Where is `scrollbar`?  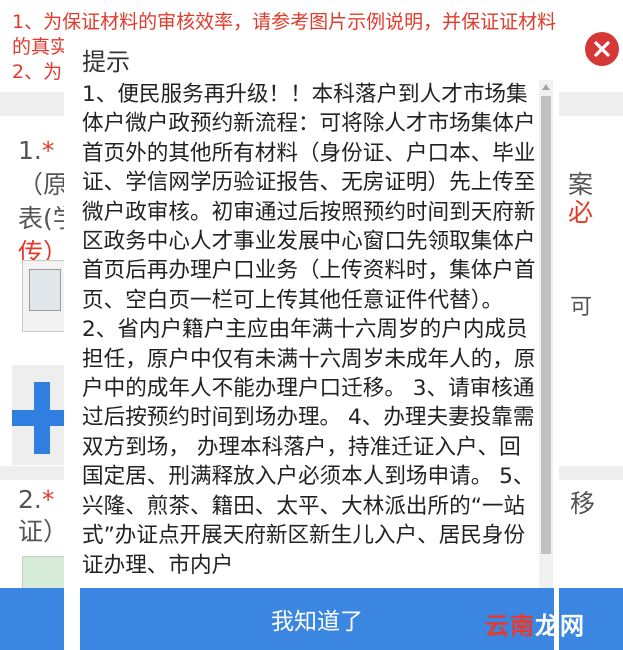 scrollbar is located at coordinates (546, 350).